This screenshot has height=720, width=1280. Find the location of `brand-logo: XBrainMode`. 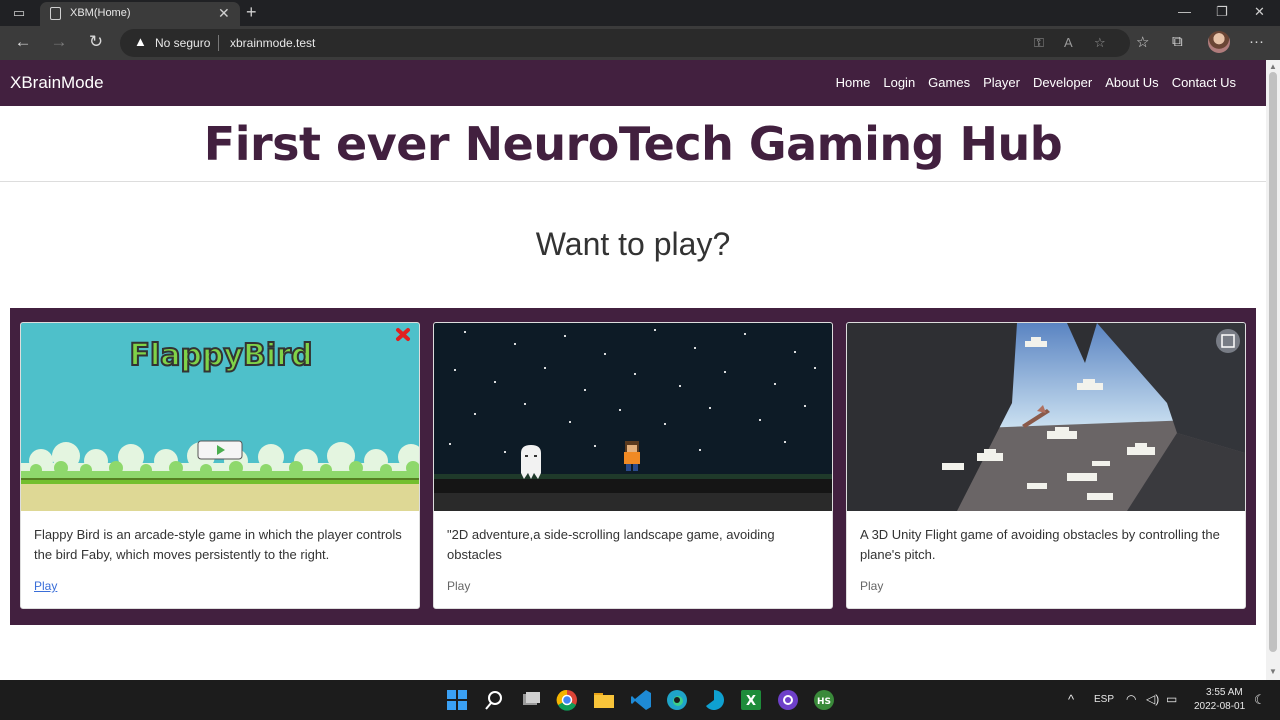

brand-logo: XBrainMode is located at coordinates (57, 83).